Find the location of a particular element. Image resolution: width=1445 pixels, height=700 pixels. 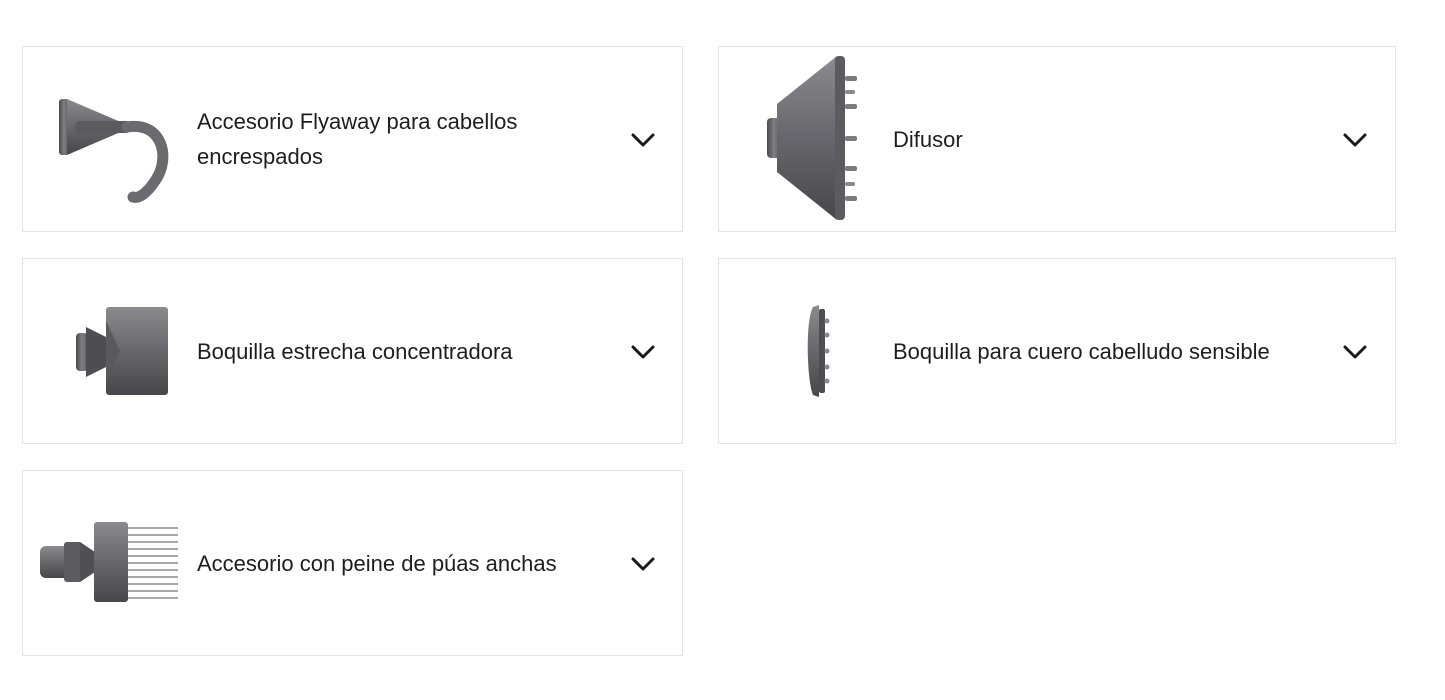

accessory-card-wide-tooth-comb: Accesorio con peine de púas anchas is located at coordinates (352, 563).